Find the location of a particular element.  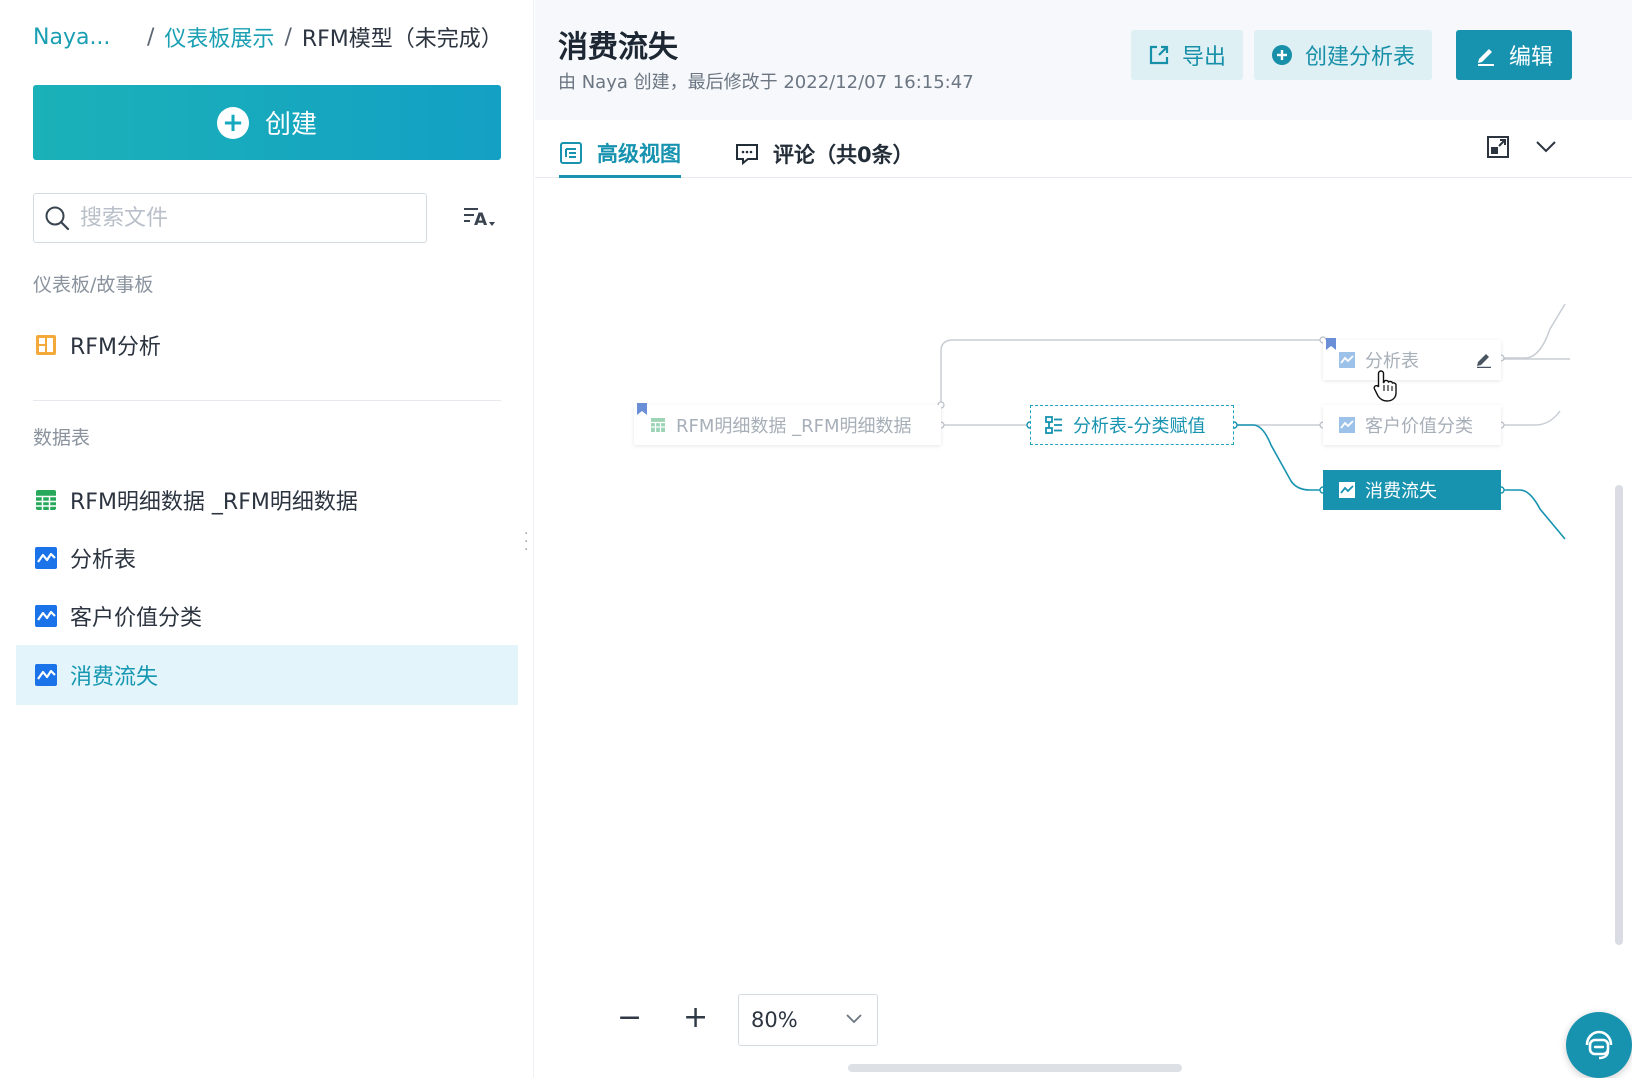

lineage-node-source: RFM明细数据 _RFM明细数据 is located at coordinates (787, 425).